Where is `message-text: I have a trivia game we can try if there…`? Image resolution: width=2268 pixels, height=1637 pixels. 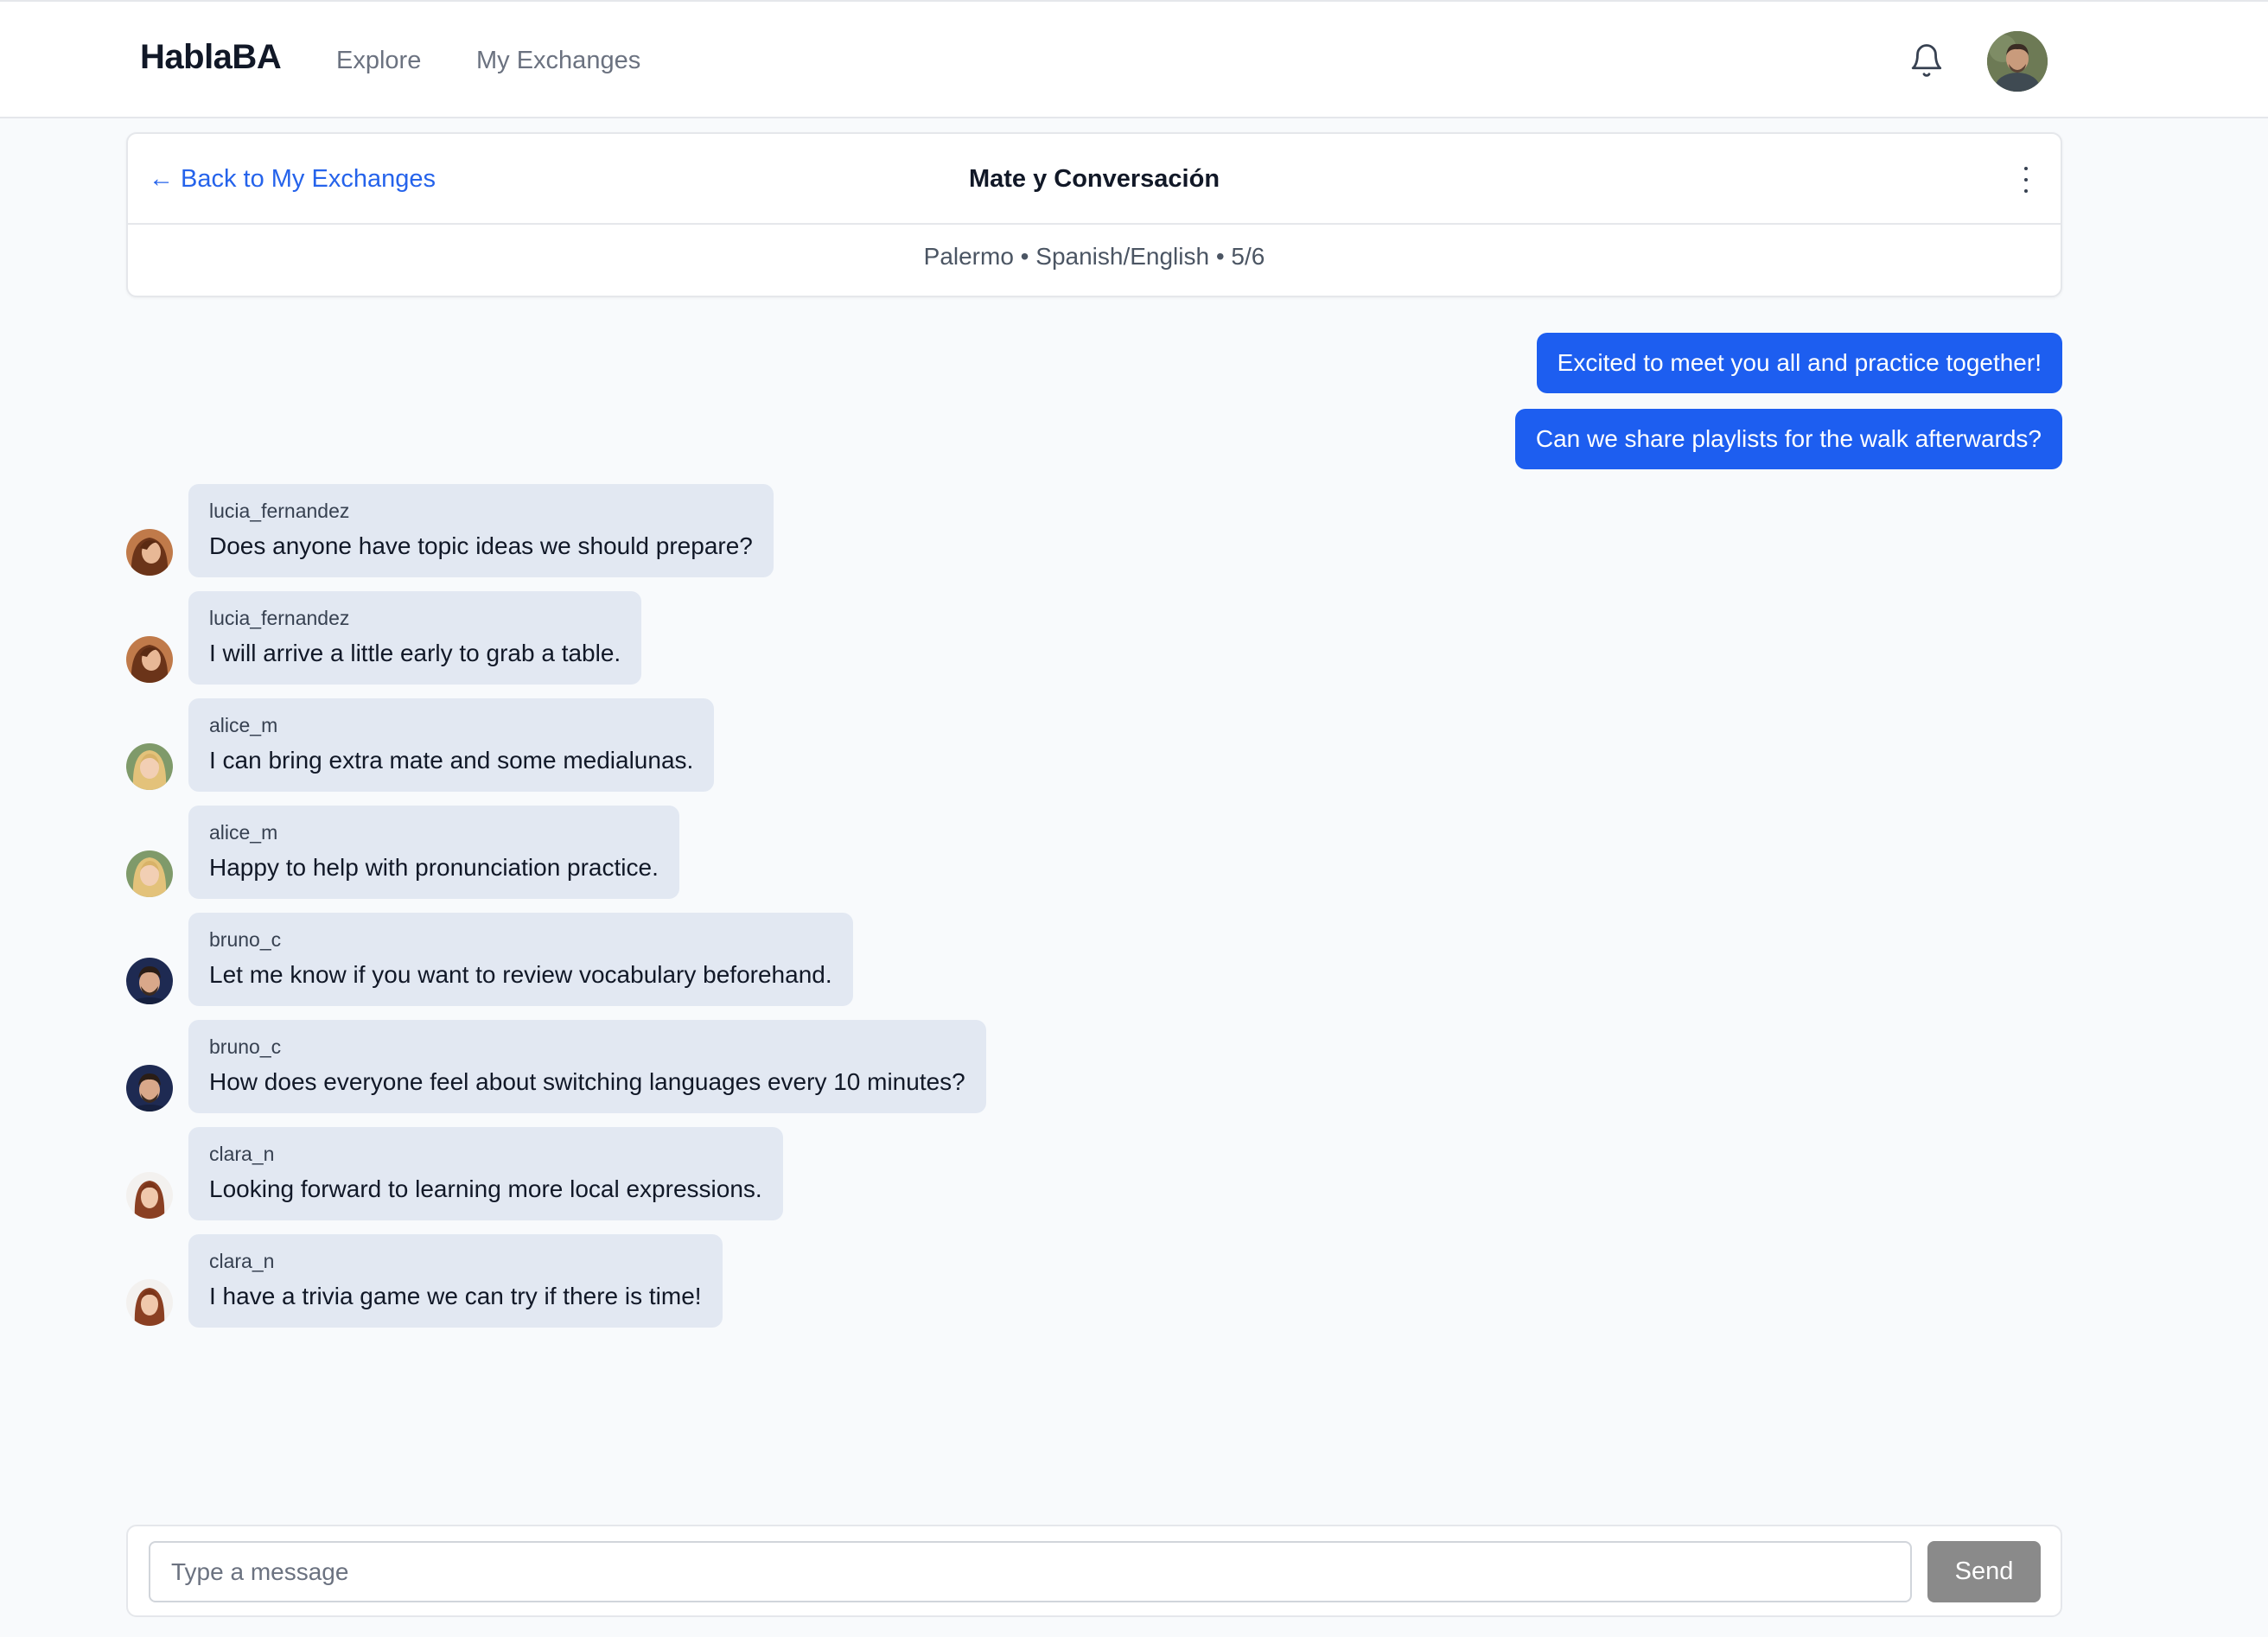 message-text: I have a trivia game we can try if there… is located at coordinates (455, 1296).